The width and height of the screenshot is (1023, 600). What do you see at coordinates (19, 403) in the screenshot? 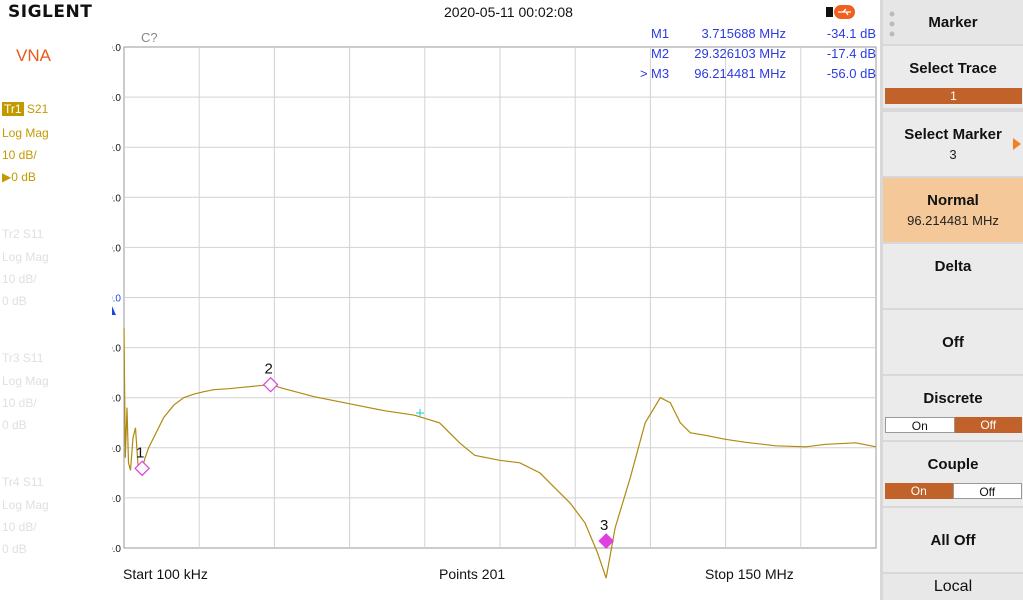
I see `trace-3-scale: 10 dB/` at bounding box center [19, 403].